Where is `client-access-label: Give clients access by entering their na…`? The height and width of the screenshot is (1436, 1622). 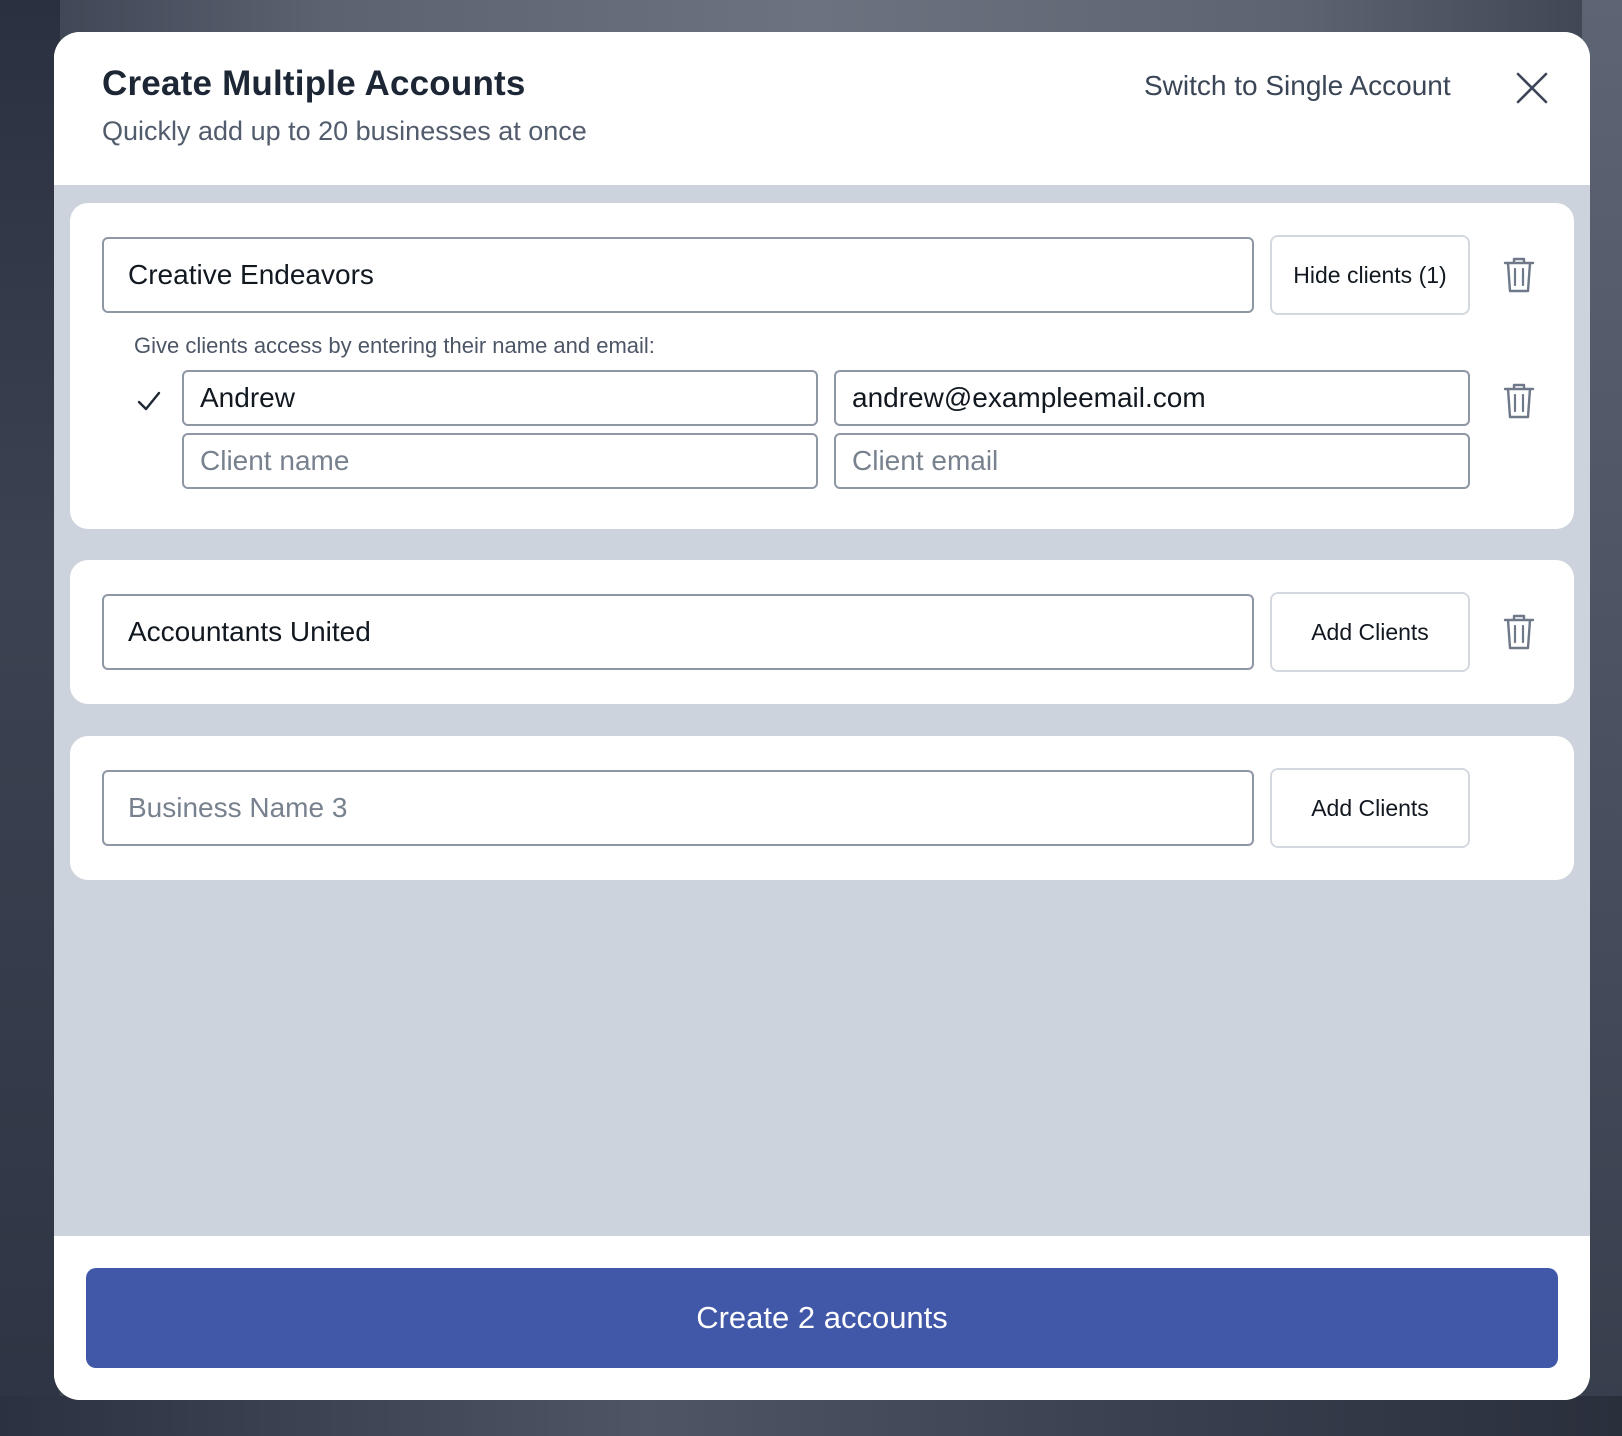 client-access-label: Give clients access by entering their na… is located at coordinates (394, 345).